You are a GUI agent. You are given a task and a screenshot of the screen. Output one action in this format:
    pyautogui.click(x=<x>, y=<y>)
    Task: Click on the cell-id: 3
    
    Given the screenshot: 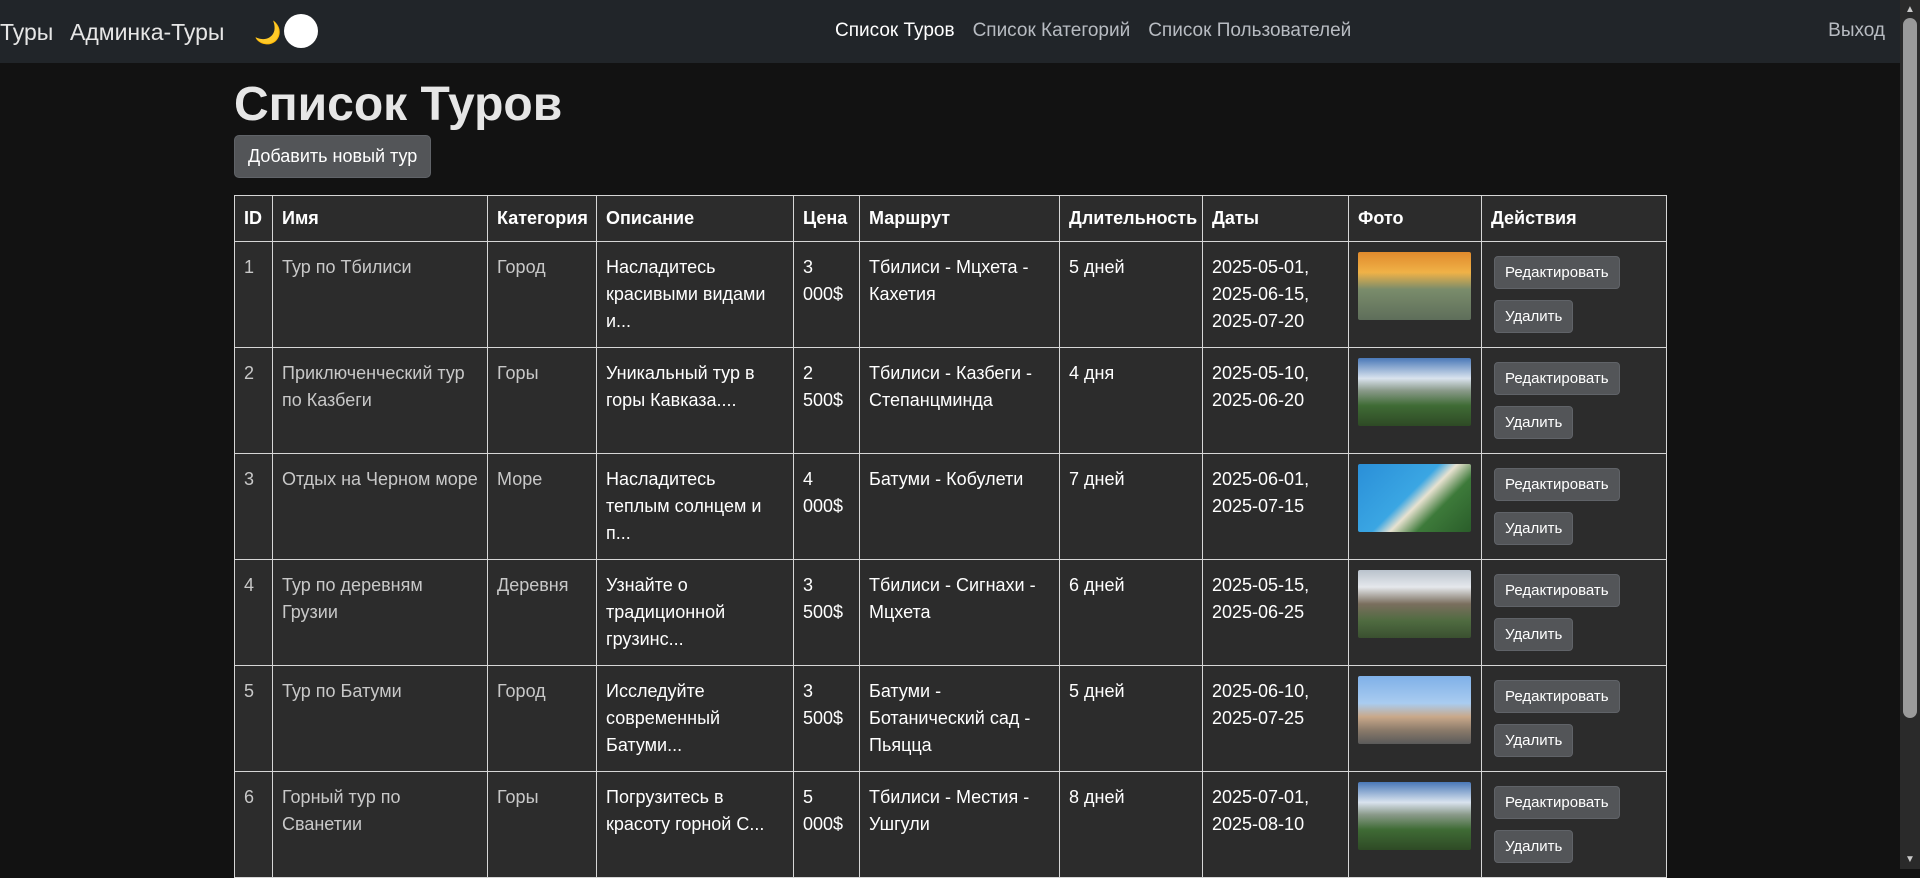 What is the action you would take?
    pyautogui.click(x=253, y=506)
    